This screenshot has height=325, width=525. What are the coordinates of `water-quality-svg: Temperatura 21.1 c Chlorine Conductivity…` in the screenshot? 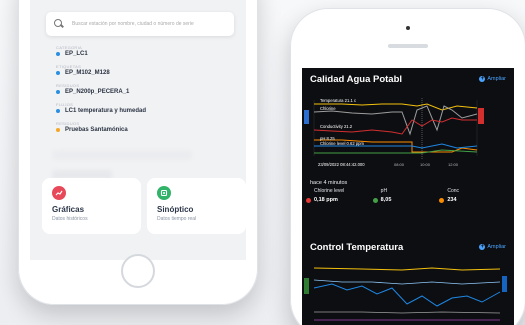 It's located at (408, 133).